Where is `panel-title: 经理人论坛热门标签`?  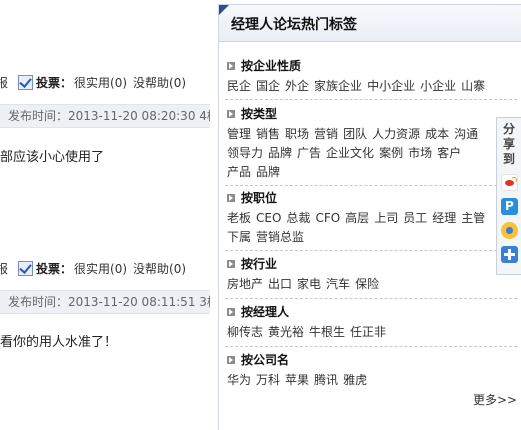
panel-title: 经理人论坛热门标签 is located at coordinates (294, 25).